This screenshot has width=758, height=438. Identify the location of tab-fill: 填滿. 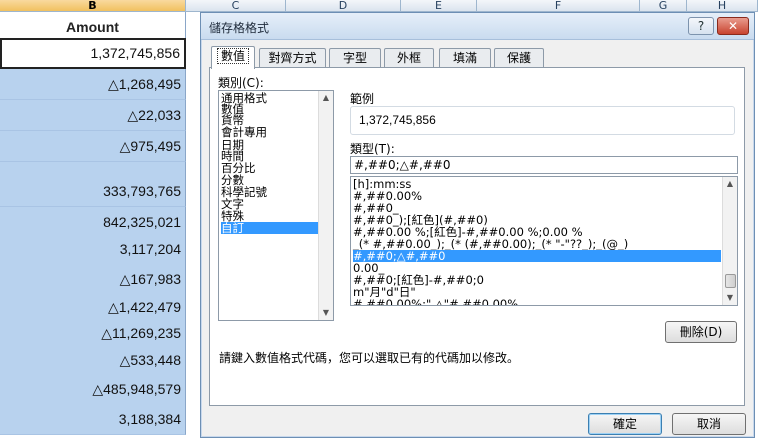
(465, 58).